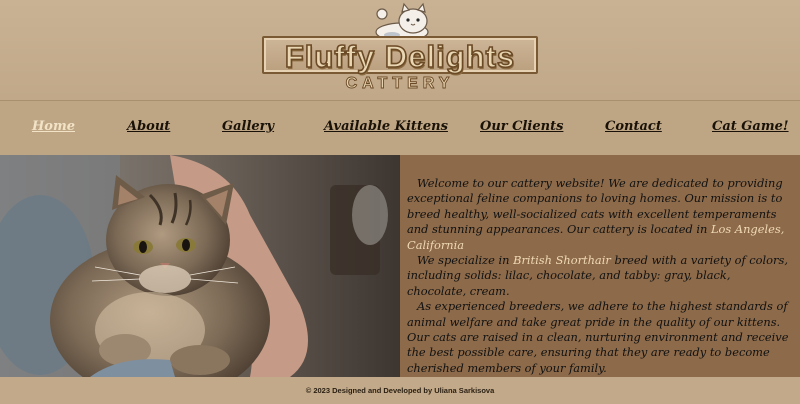 This screenshot has height=404, width=800. I want to click on logo-title: Fluffy Delights, so click(400, 56).